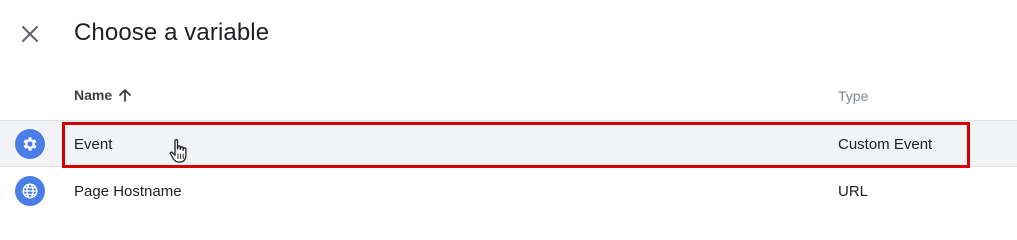 This screenshot has width=1017, height=240. What do you see at coordinates (125, 95) in the screenshot?
I see `arrow-up-icon` at bounding box center [125, 95].